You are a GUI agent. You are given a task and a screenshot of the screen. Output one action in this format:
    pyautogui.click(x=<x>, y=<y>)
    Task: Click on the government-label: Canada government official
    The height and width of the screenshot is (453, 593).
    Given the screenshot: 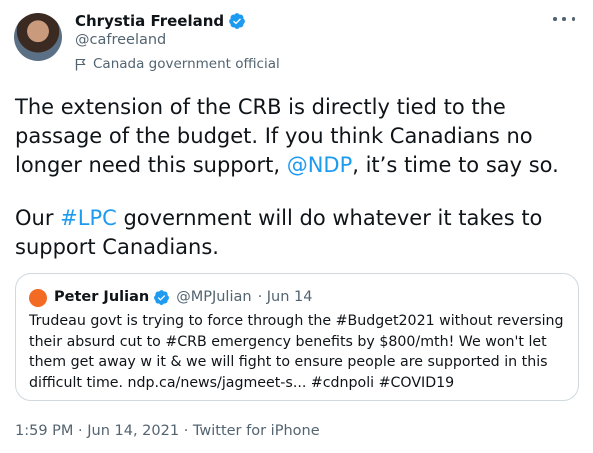 What is the action you would take?
    pyautogui.click(x=177, y=64)
    